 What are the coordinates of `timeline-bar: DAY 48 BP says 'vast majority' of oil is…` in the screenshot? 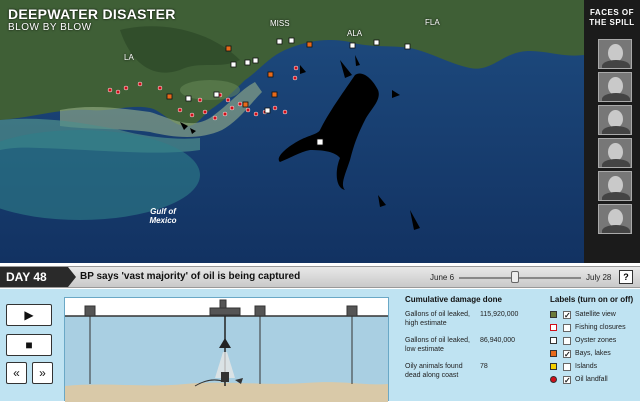 It's located at (320, 277).